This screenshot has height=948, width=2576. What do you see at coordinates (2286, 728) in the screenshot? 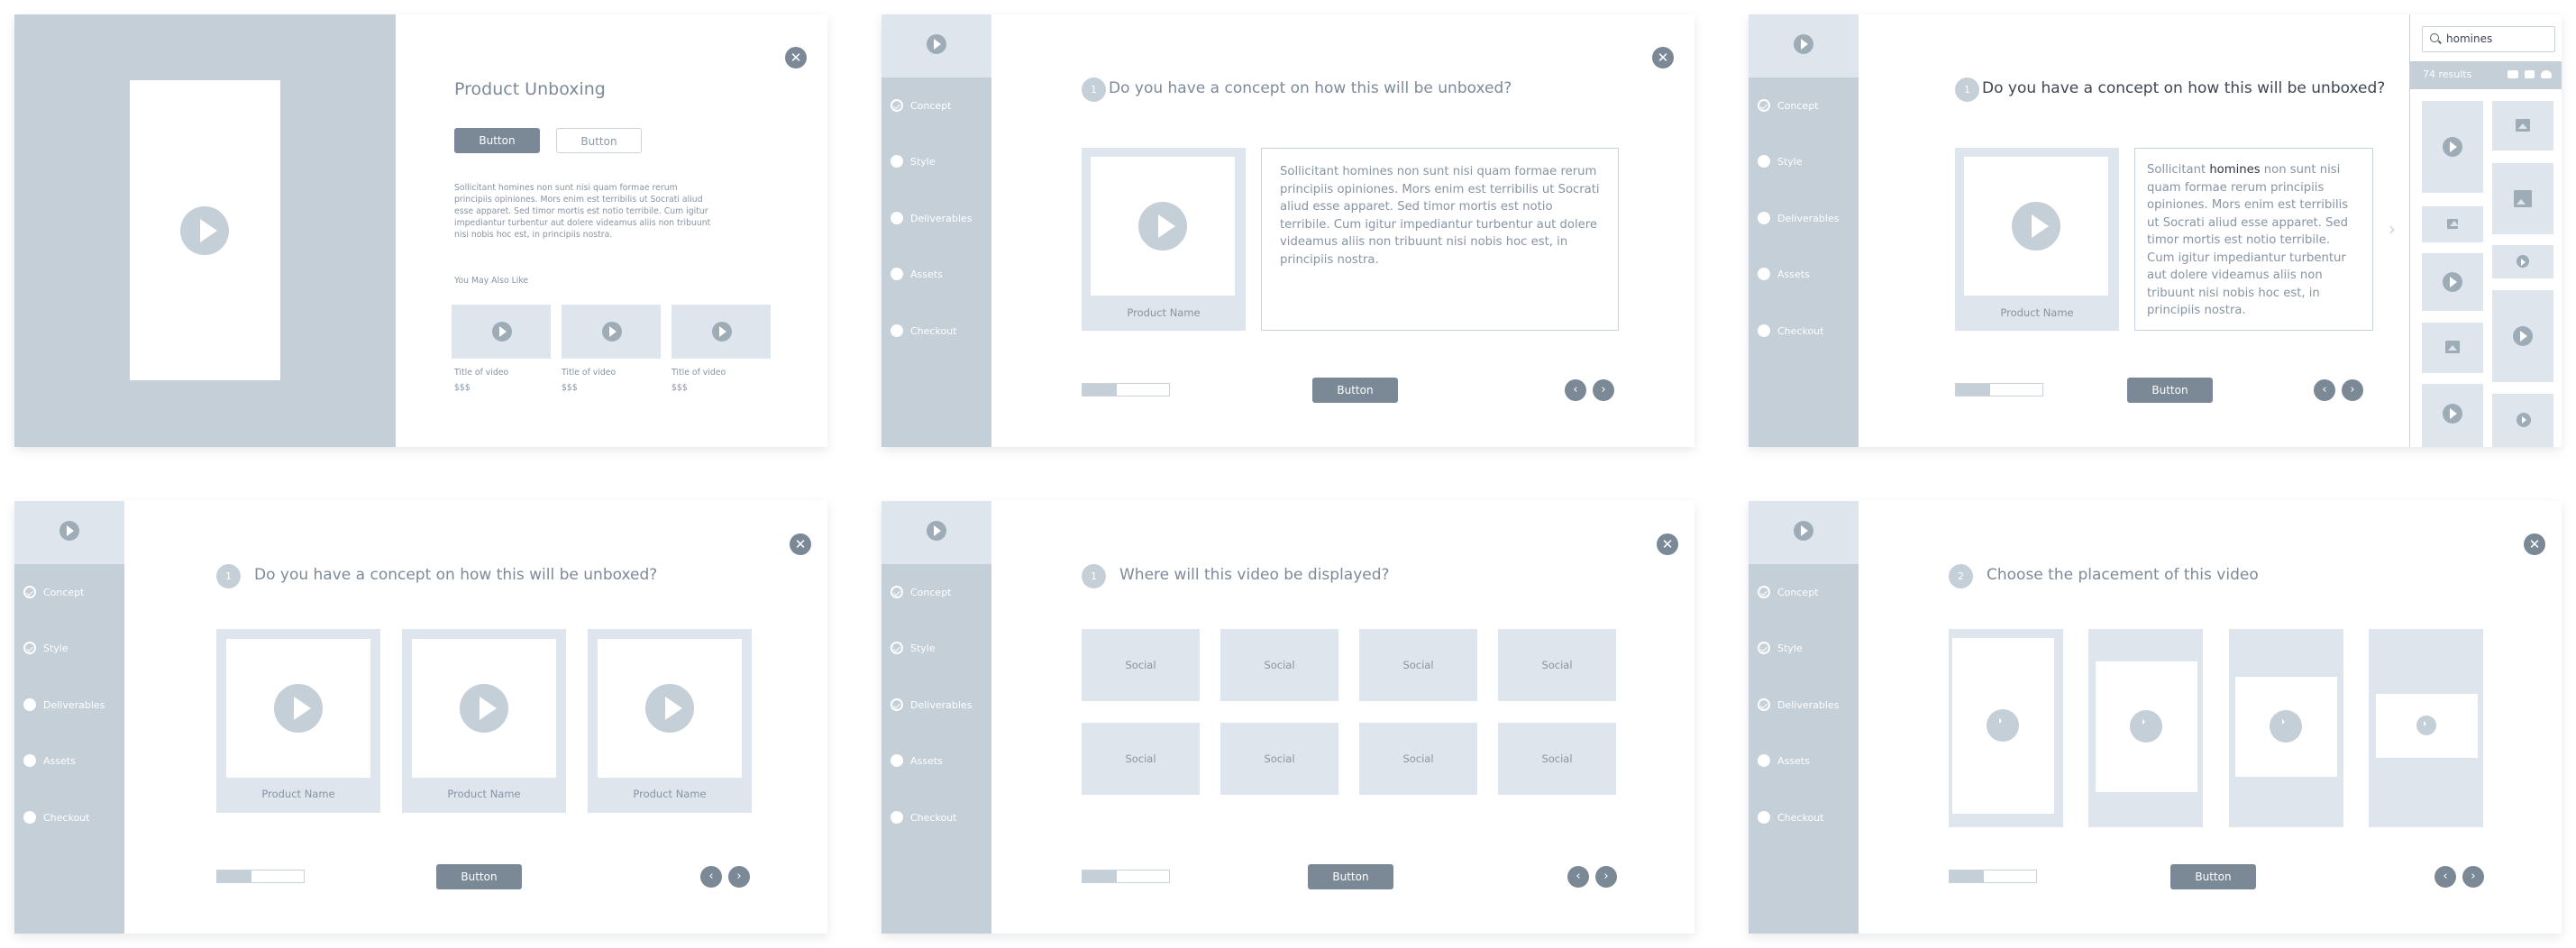
I see `placement-option-square` at bounding box center [2286, 728].